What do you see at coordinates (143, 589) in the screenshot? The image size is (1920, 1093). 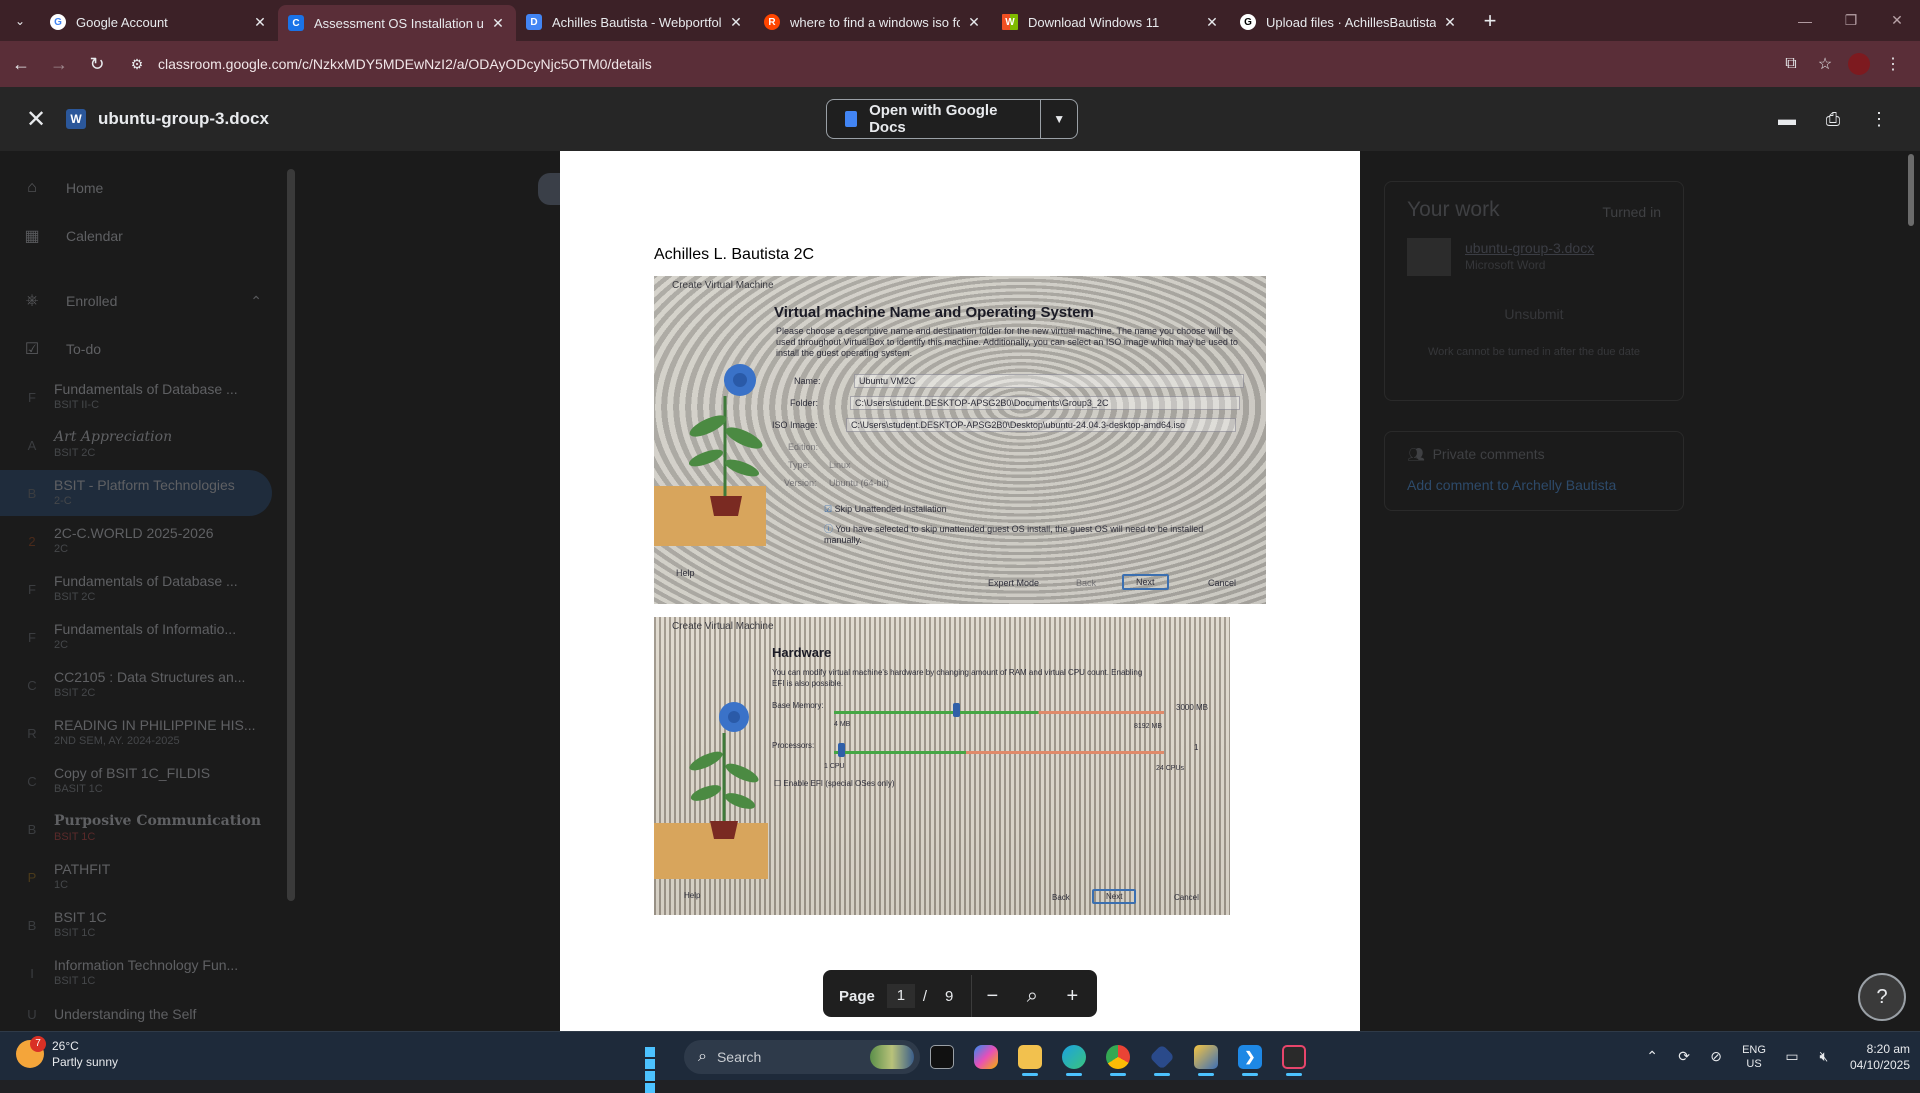 I see `sidebar-item-class: F Fundamentals of Database ... BSIT 2C` at bounding box center [143, 589].